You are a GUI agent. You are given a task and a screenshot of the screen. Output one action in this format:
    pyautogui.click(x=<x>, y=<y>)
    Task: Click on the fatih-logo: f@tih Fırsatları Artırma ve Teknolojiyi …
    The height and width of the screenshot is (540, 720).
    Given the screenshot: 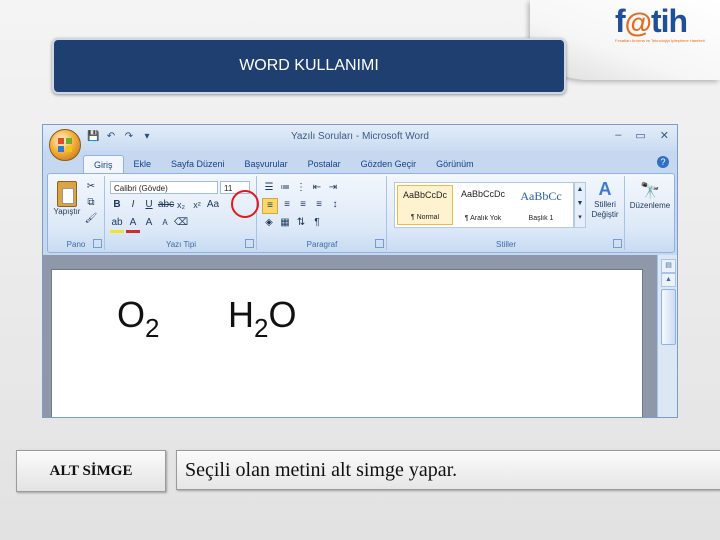 What is the action you would take?
    pyautogui.click(x=660, y=23)
    